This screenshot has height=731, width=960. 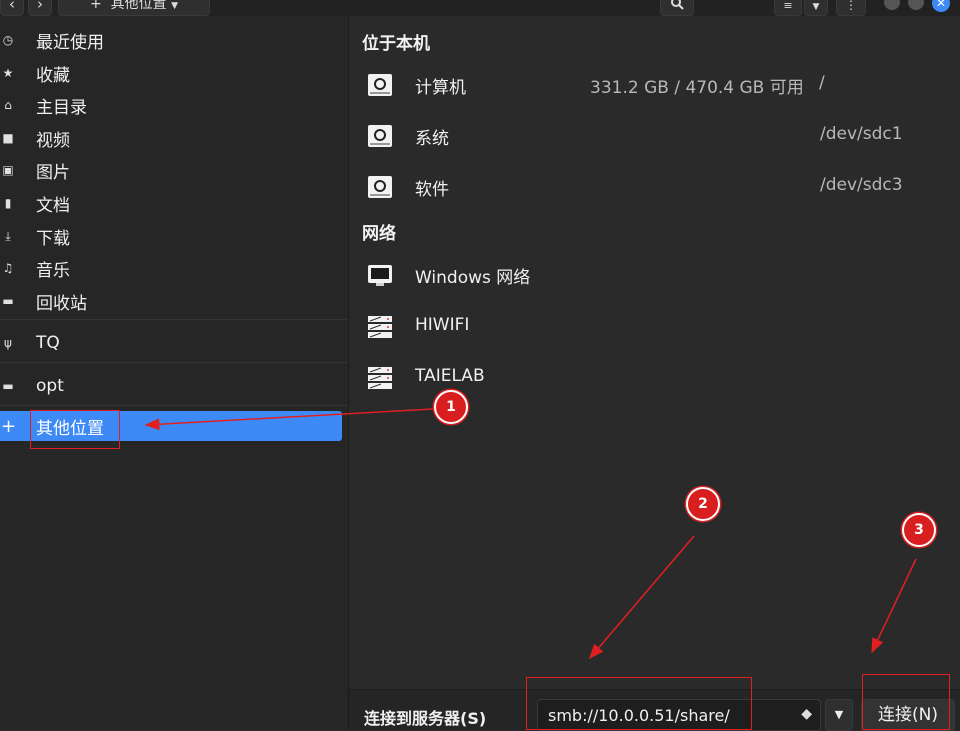 What do you see at coordinates (451, 407) in the screenshot?
I see `annotation-badge-1: 1` at bounding box center [451, 407].